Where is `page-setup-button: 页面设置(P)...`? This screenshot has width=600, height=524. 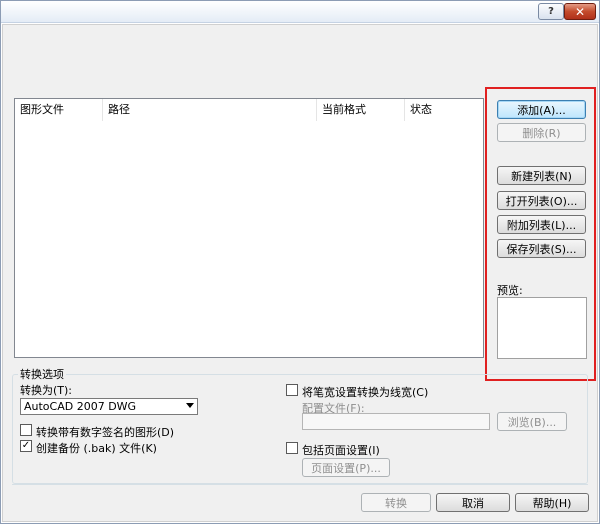 page-setup-button: 页面设置(P)... is located at coordinates (346, 467).